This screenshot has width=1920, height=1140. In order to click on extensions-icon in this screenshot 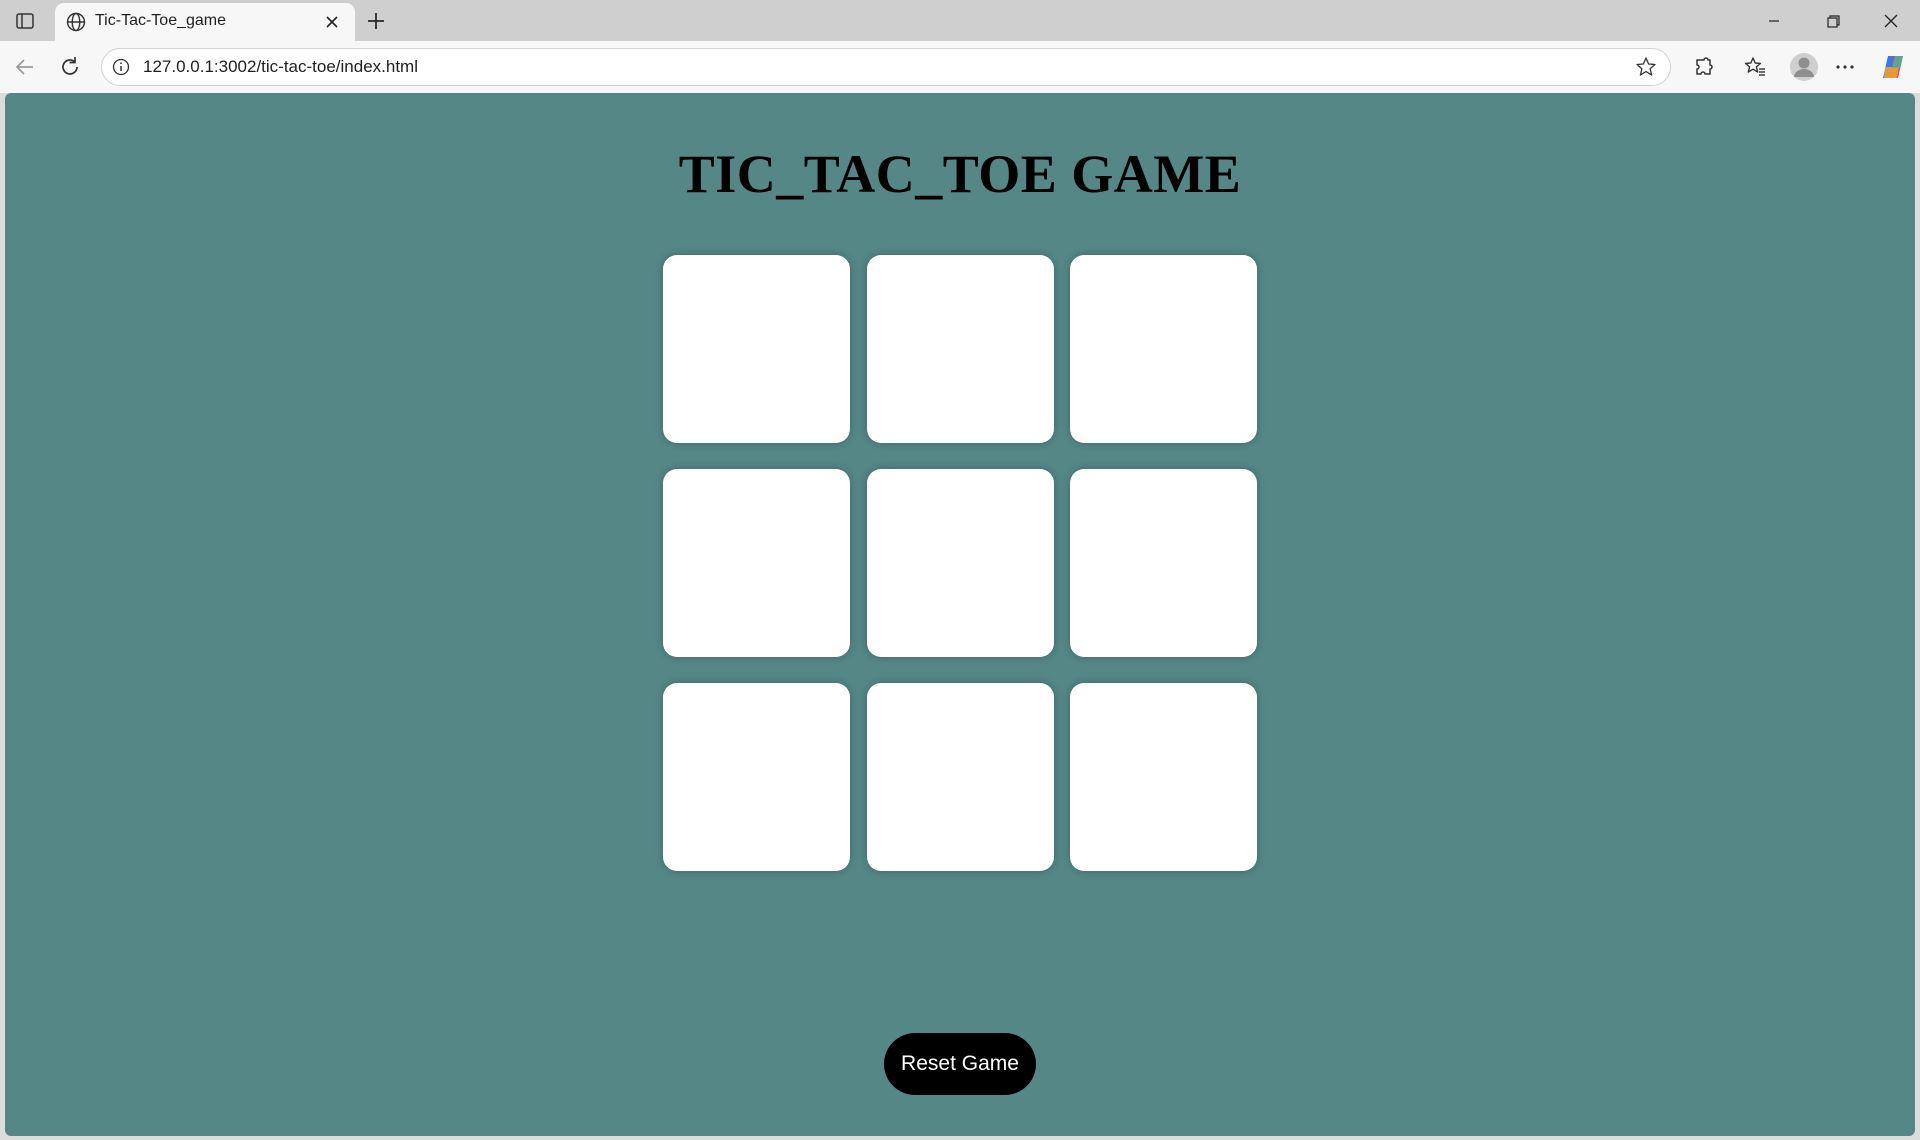, I will do `click(1704, 67)`.